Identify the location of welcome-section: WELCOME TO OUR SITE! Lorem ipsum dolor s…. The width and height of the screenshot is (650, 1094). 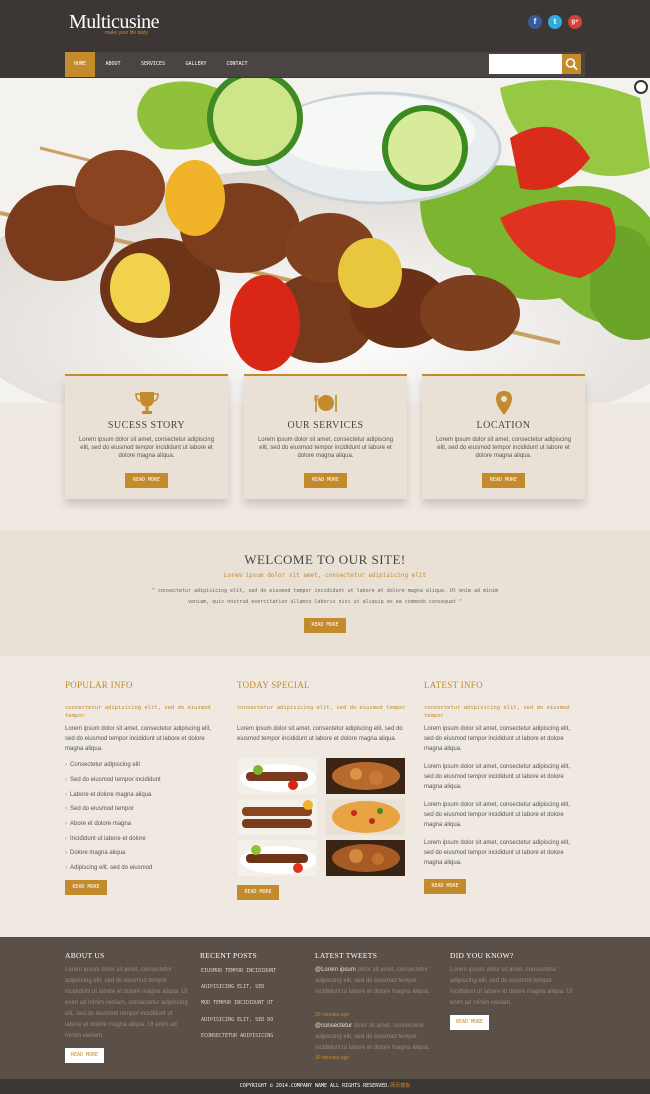
(325, 593).